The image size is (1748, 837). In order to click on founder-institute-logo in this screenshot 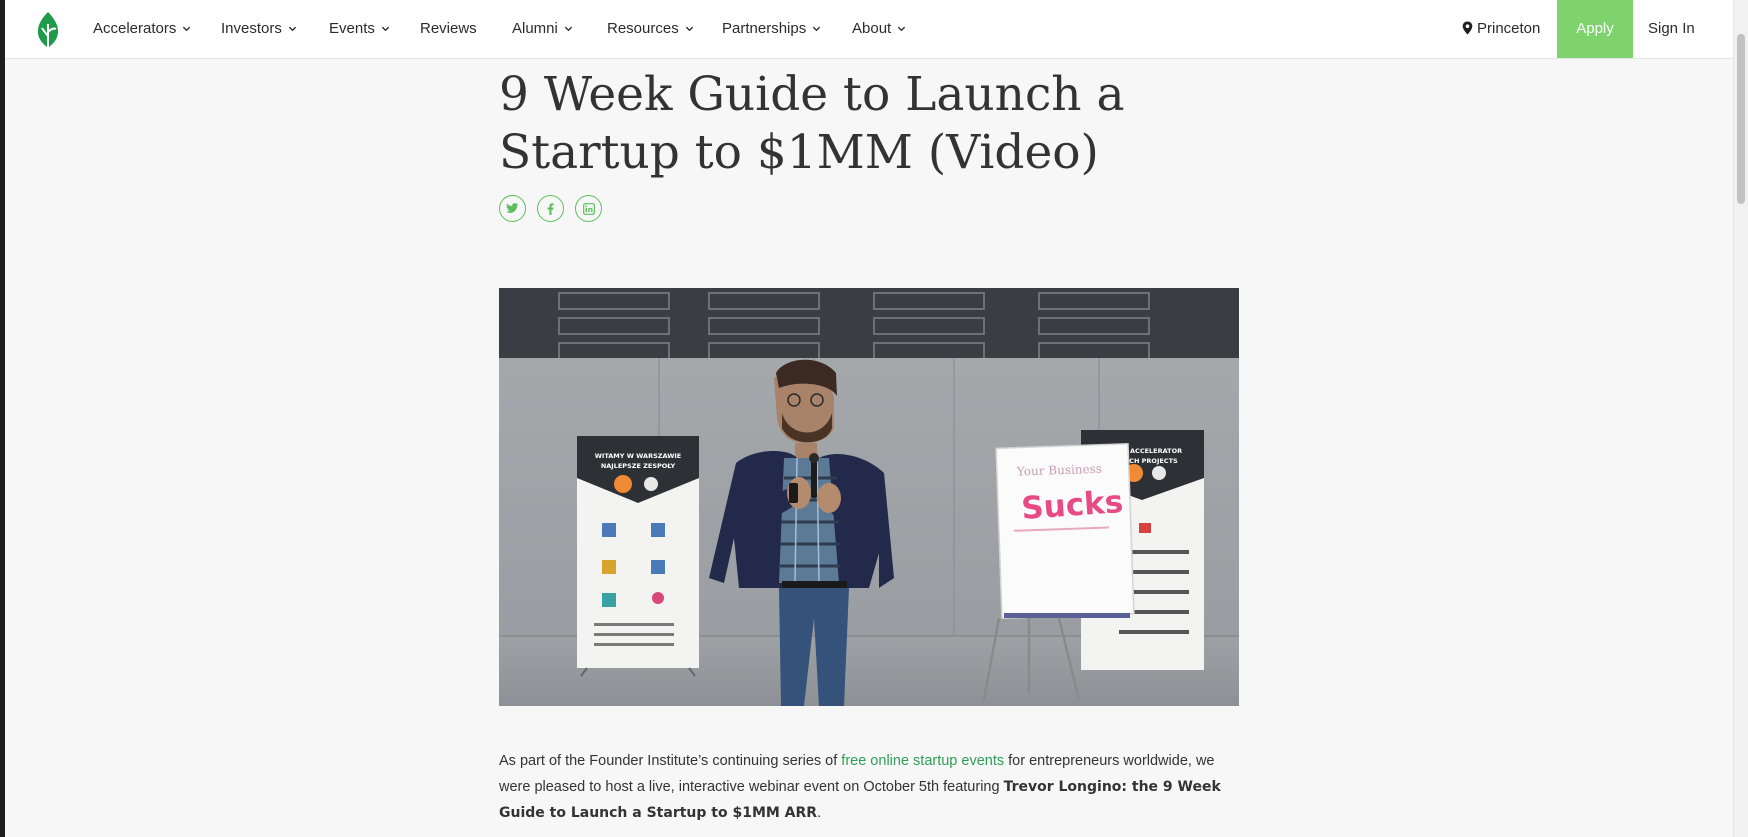, I will do `click(48, 30)`.